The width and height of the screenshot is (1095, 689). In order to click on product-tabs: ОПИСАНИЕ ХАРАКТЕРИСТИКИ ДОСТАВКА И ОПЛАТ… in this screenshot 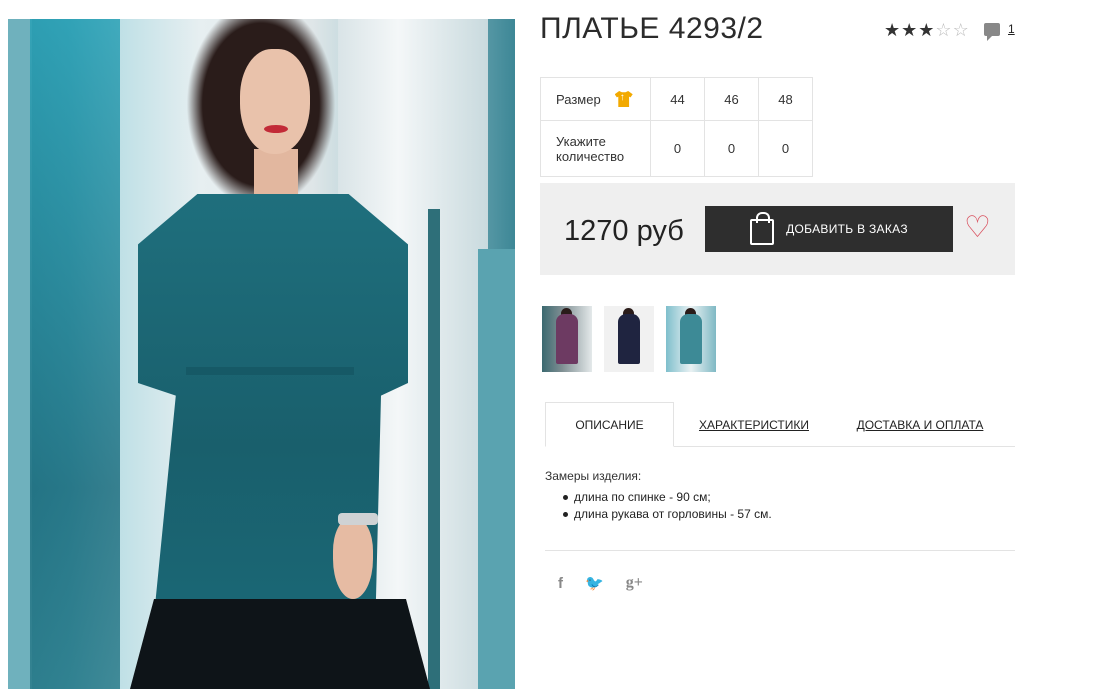, I will do `click(780, 424)`.